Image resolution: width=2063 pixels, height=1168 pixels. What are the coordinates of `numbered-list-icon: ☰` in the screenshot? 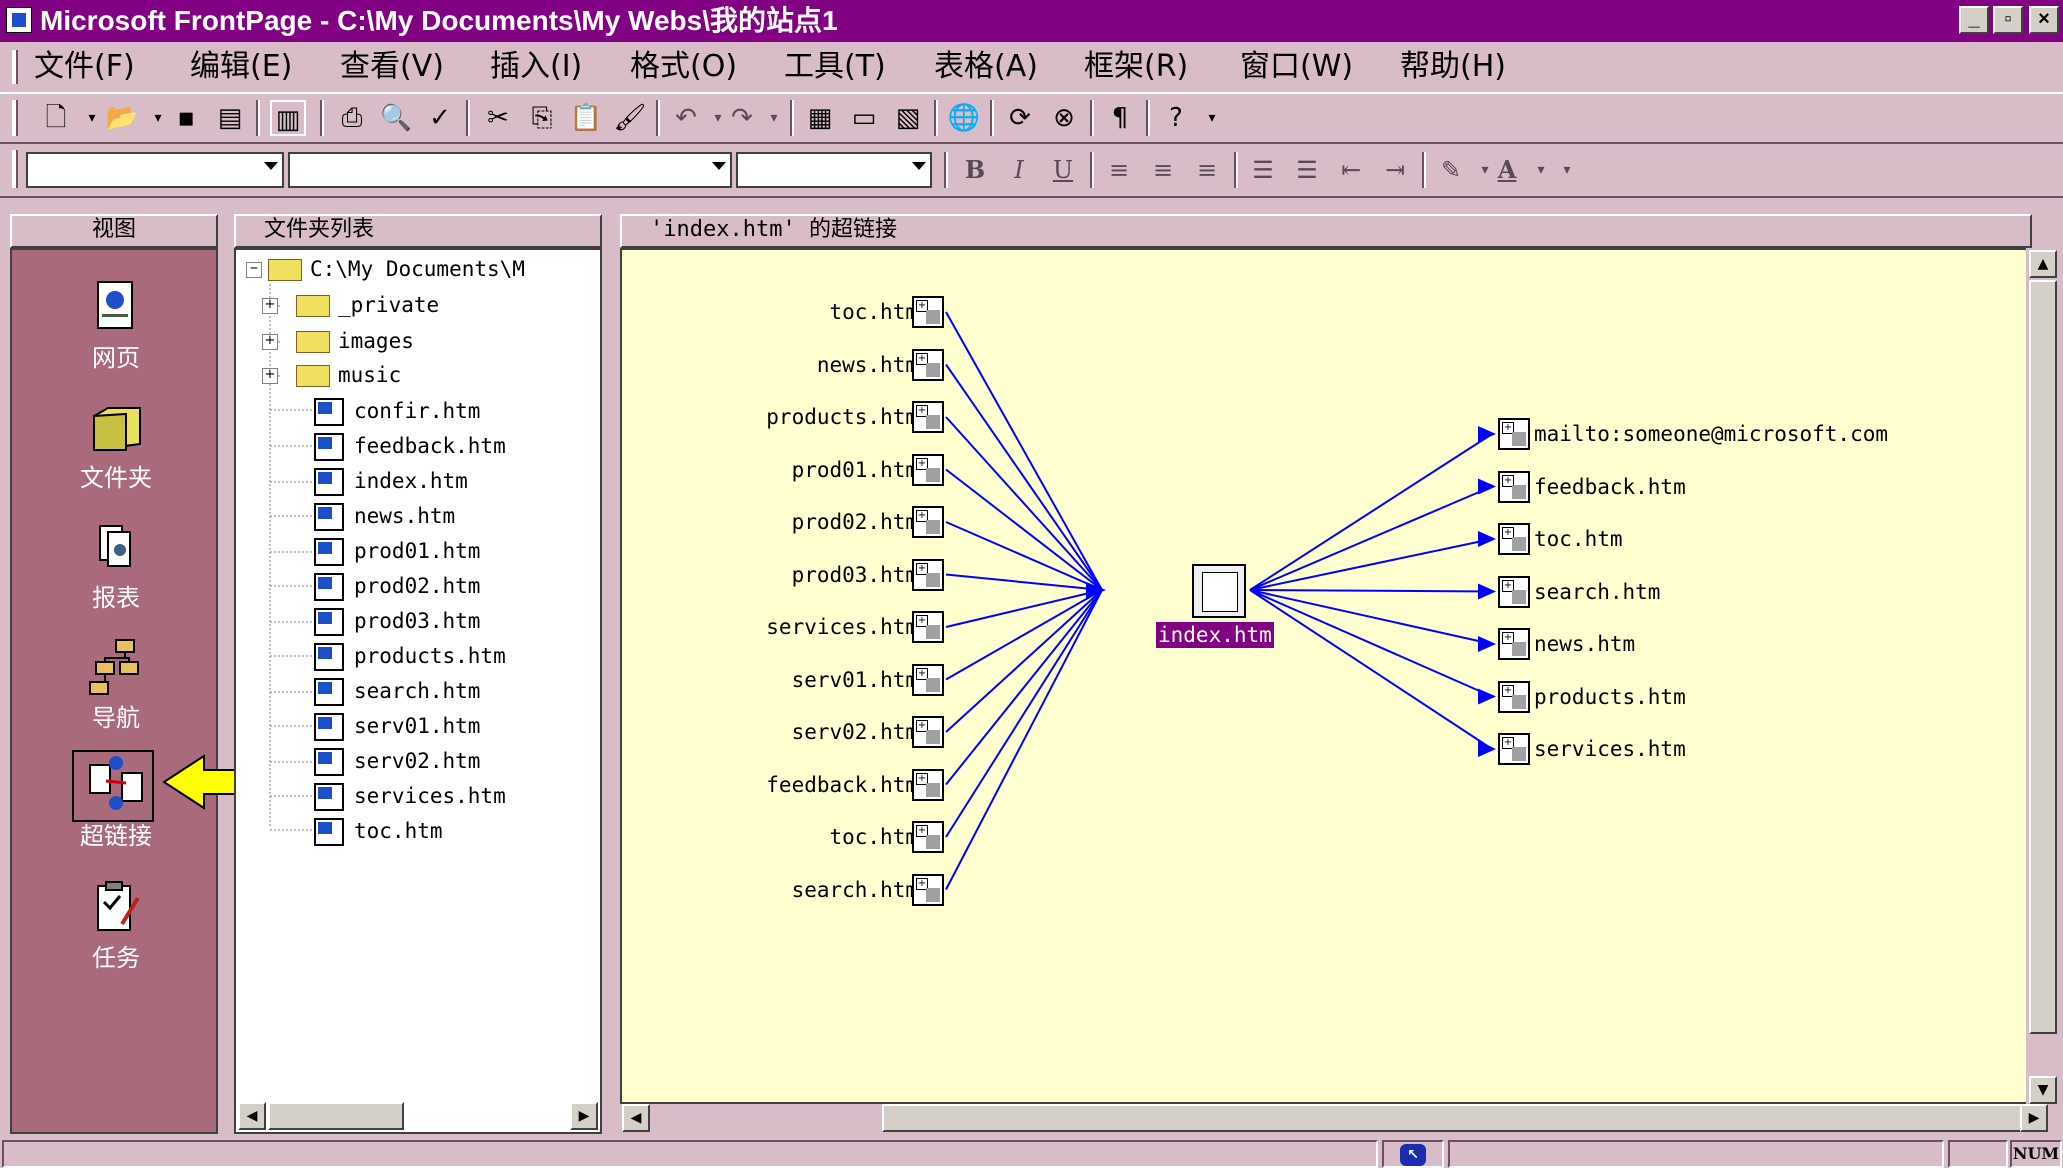 It's located at (1263, 170).